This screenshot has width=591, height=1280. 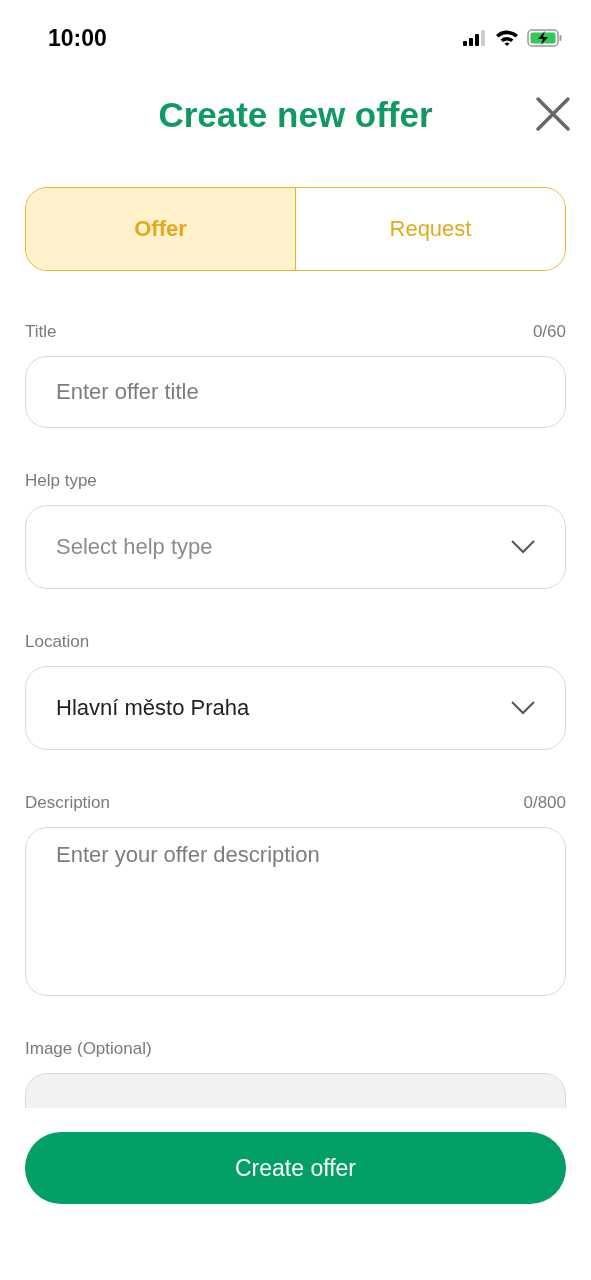 What do you see at coordinates (544, 803) in the screenshot?
I see `character-counter: 0/800` at bounding box center [544, 803].